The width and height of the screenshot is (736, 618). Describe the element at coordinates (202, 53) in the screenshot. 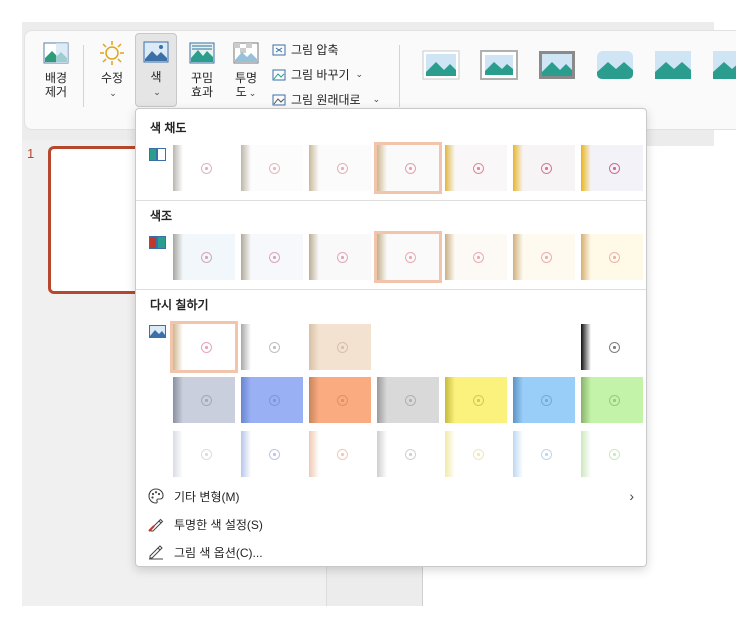

I see `artistic-effects-icon` at that location.